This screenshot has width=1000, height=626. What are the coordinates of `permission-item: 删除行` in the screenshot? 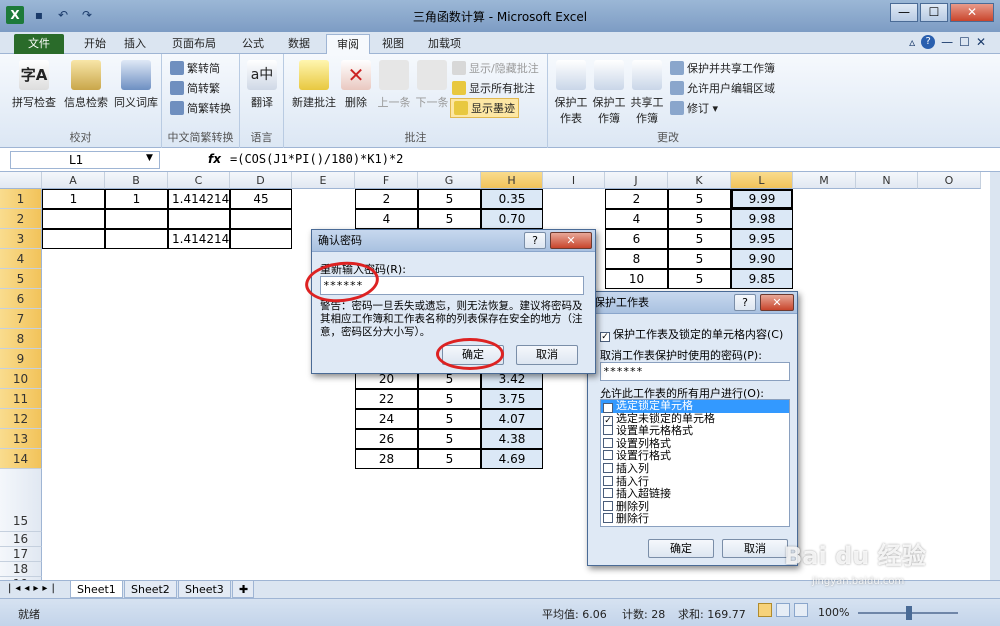 It's located at (695, 519).